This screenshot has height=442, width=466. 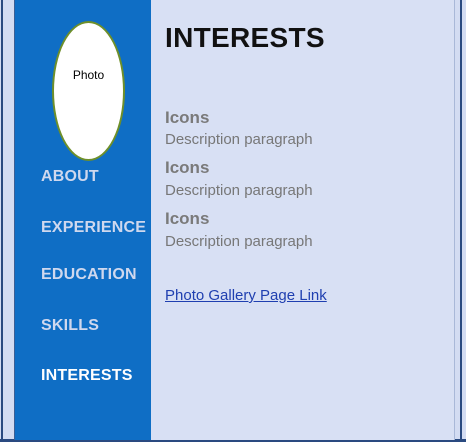 I want to click on frame-border-right, so click(x=461, y=221).